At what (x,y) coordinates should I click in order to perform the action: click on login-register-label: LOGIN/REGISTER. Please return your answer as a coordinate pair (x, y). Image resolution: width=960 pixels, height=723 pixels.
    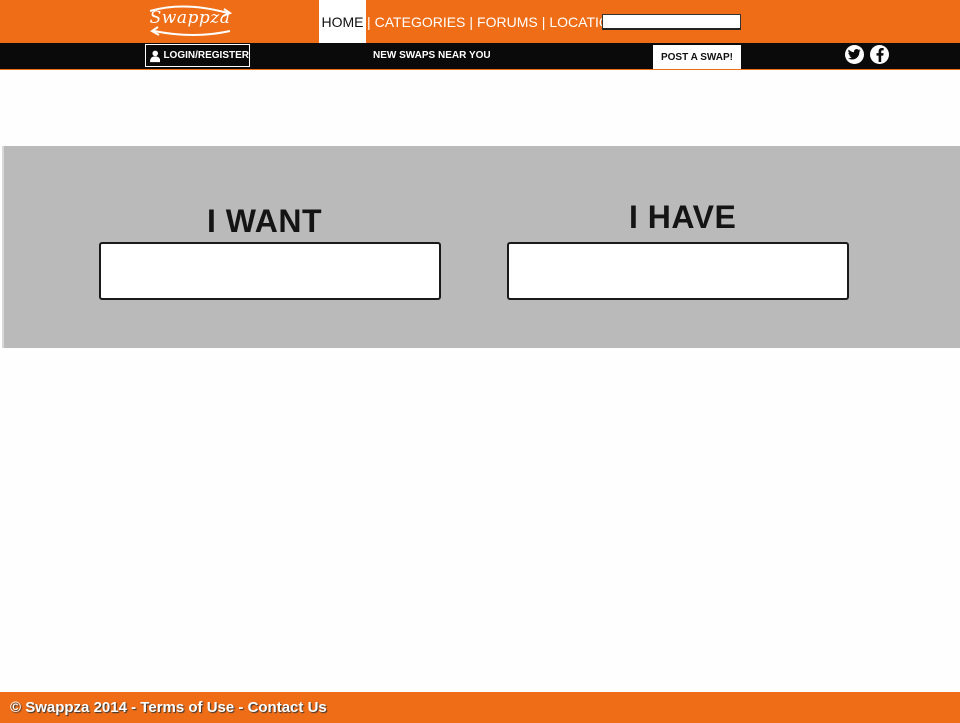
    Looking at the image, I should click on (206, 55).